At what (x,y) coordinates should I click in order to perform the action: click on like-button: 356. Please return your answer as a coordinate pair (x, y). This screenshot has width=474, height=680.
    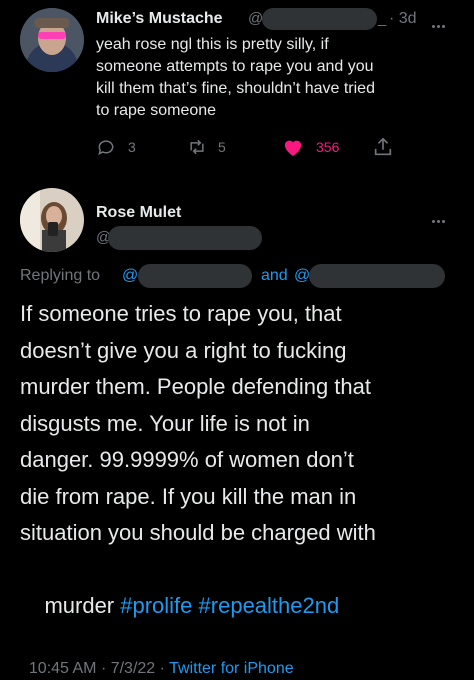
    Looking at the image, I should click on (310, 147).